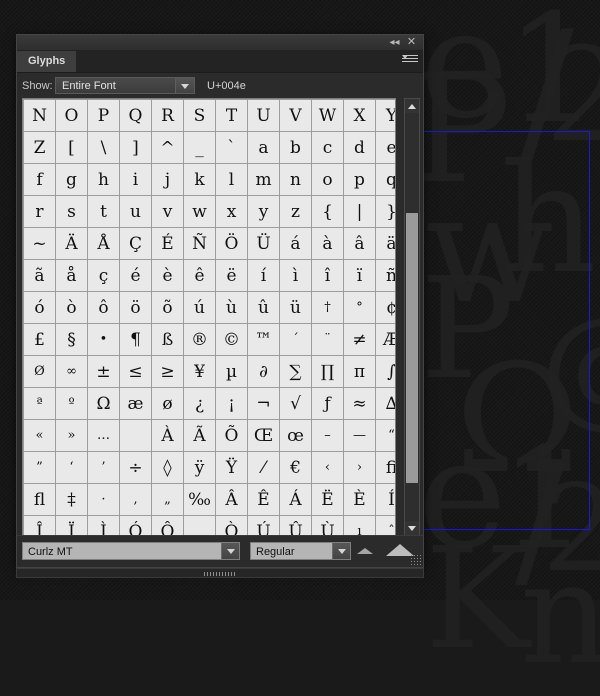  Describe the element at coordinates (295, 526) in the screenshot. I see `glyph-cell: Û` at that location.